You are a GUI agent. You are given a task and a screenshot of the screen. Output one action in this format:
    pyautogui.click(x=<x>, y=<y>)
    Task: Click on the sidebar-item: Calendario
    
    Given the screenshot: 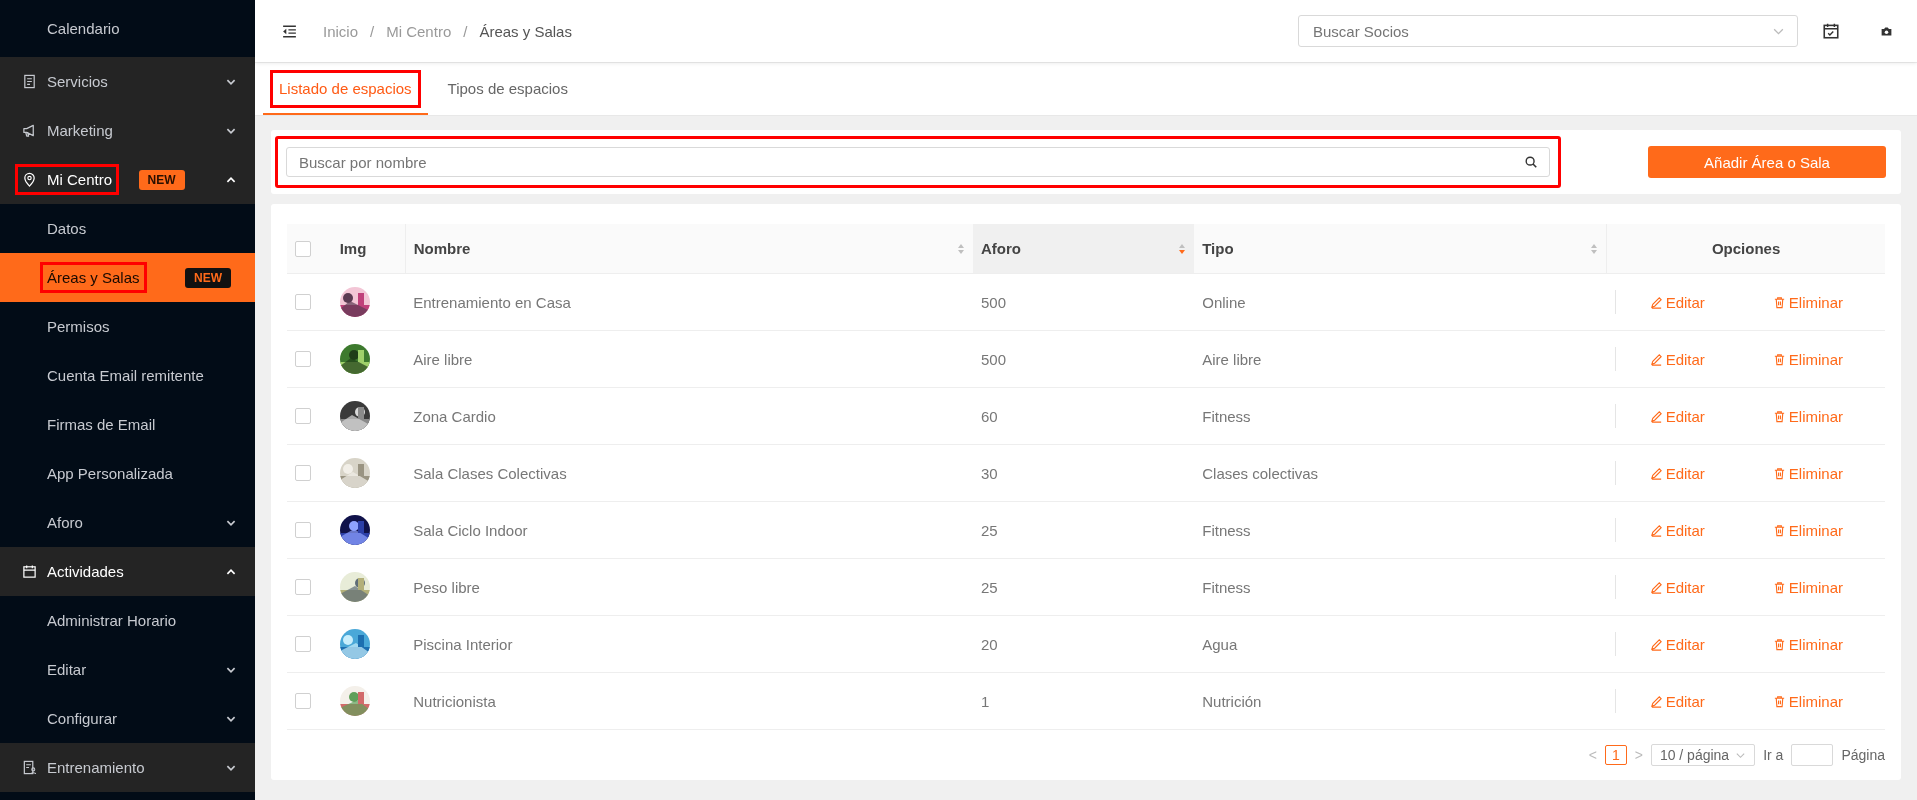 What is the action you would take?
    pyautogui.click(x=127, y=28)
    